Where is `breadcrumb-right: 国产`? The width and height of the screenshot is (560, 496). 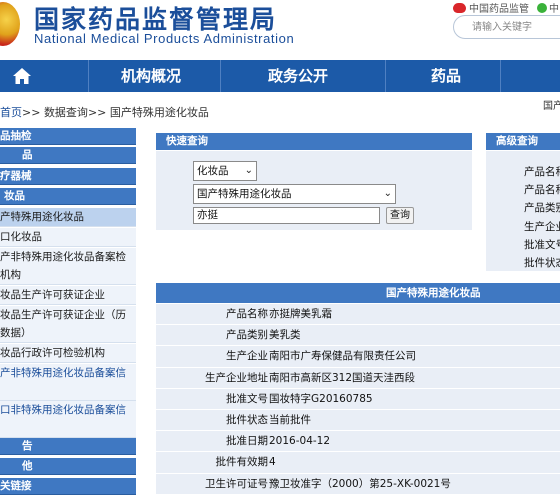
breadcrumb-right: 国产 is located at coordinates (551, 106).